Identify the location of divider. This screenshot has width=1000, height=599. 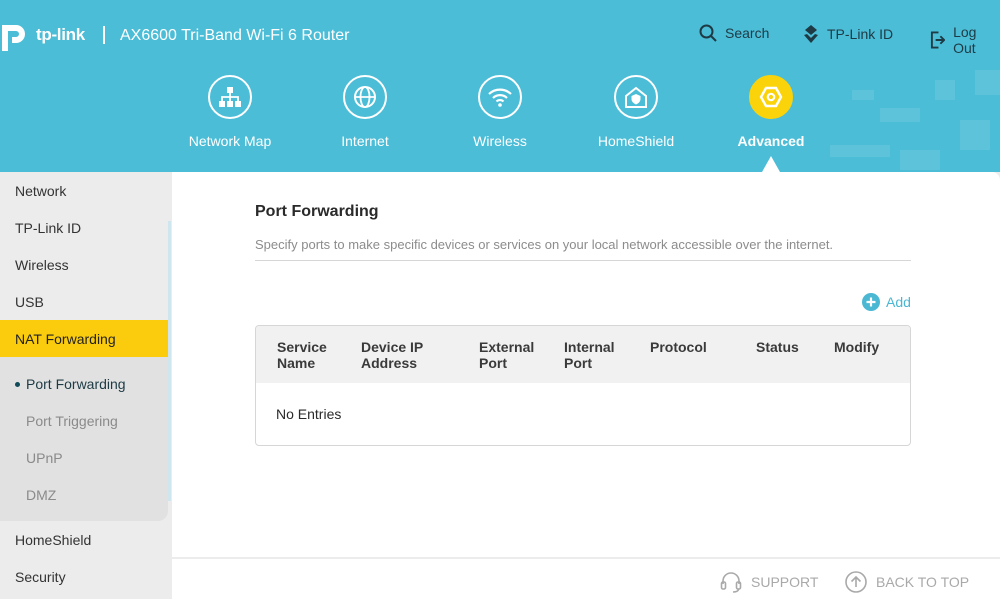
(583, 260).